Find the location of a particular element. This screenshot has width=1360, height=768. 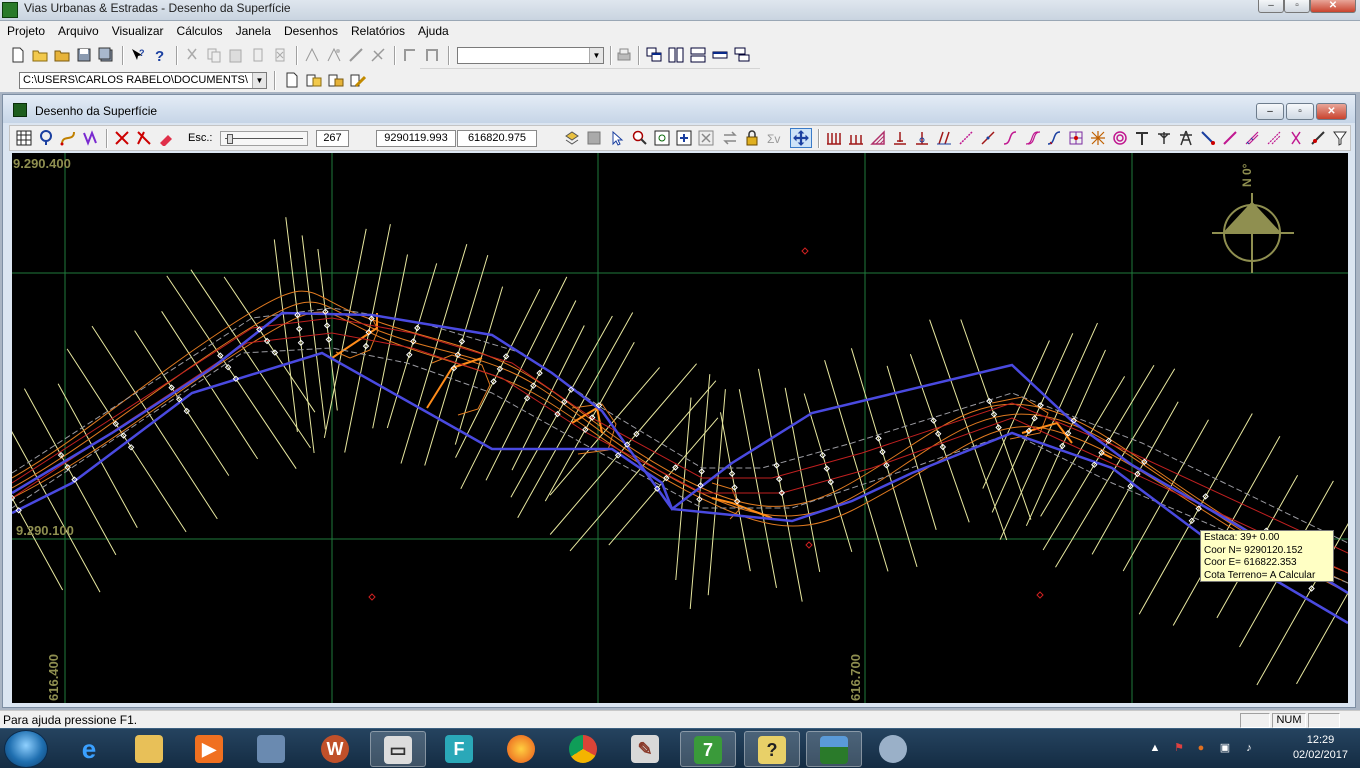

layer-combo: ▼ is located at coordinates (530, 55).